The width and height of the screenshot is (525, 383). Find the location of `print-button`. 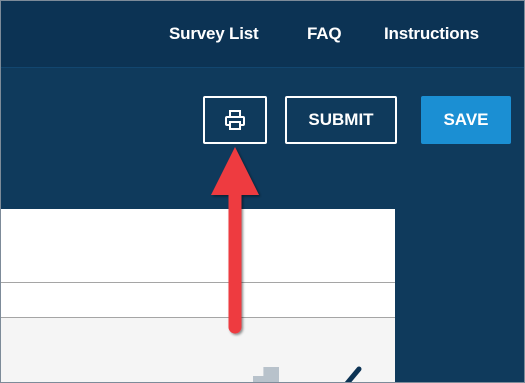

print-button is located at coordinates (235, 120).